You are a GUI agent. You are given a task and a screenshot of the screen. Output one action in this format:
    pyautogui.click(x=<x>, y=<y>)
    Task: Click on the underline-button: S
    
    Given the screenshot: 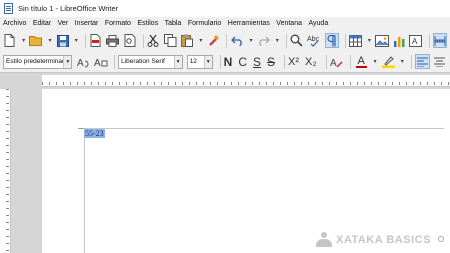 What is the action you would take?
    pyautogui.click(x=257, y=62)
    